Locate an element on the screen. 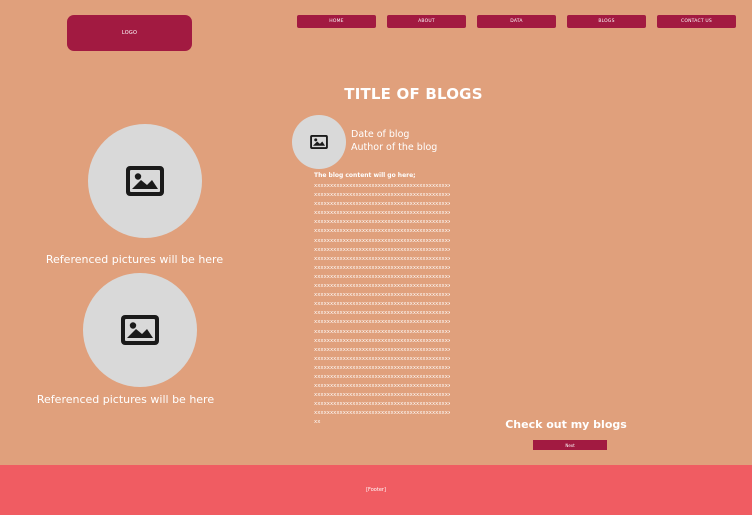  logo-label: LOGO is located at coordinates (129, 33).